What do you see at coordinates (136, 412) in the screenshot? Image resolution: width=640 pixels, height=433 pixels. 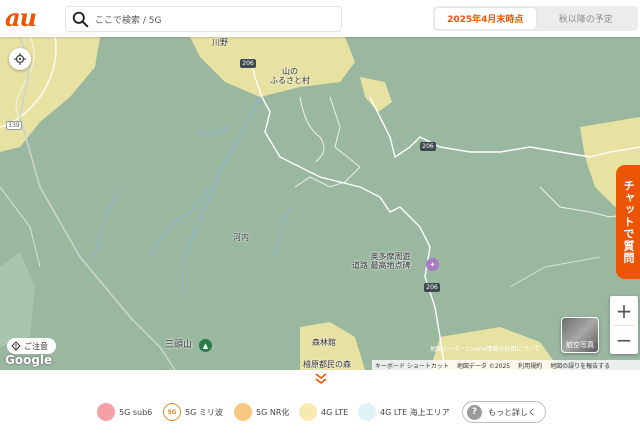 I see `legend-label: 5G sub6` at bounding box center [136, 412].